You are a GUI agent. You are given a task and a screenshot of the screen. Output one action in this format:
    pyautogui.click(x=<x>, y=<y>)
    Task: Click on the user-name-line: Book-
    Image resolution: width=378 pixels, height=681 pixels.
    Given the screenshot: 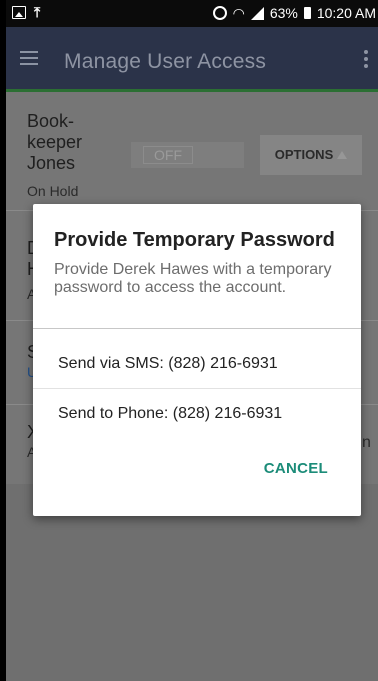 What is the action you would take?
    pyautogui.click(x=51, y=121)
    